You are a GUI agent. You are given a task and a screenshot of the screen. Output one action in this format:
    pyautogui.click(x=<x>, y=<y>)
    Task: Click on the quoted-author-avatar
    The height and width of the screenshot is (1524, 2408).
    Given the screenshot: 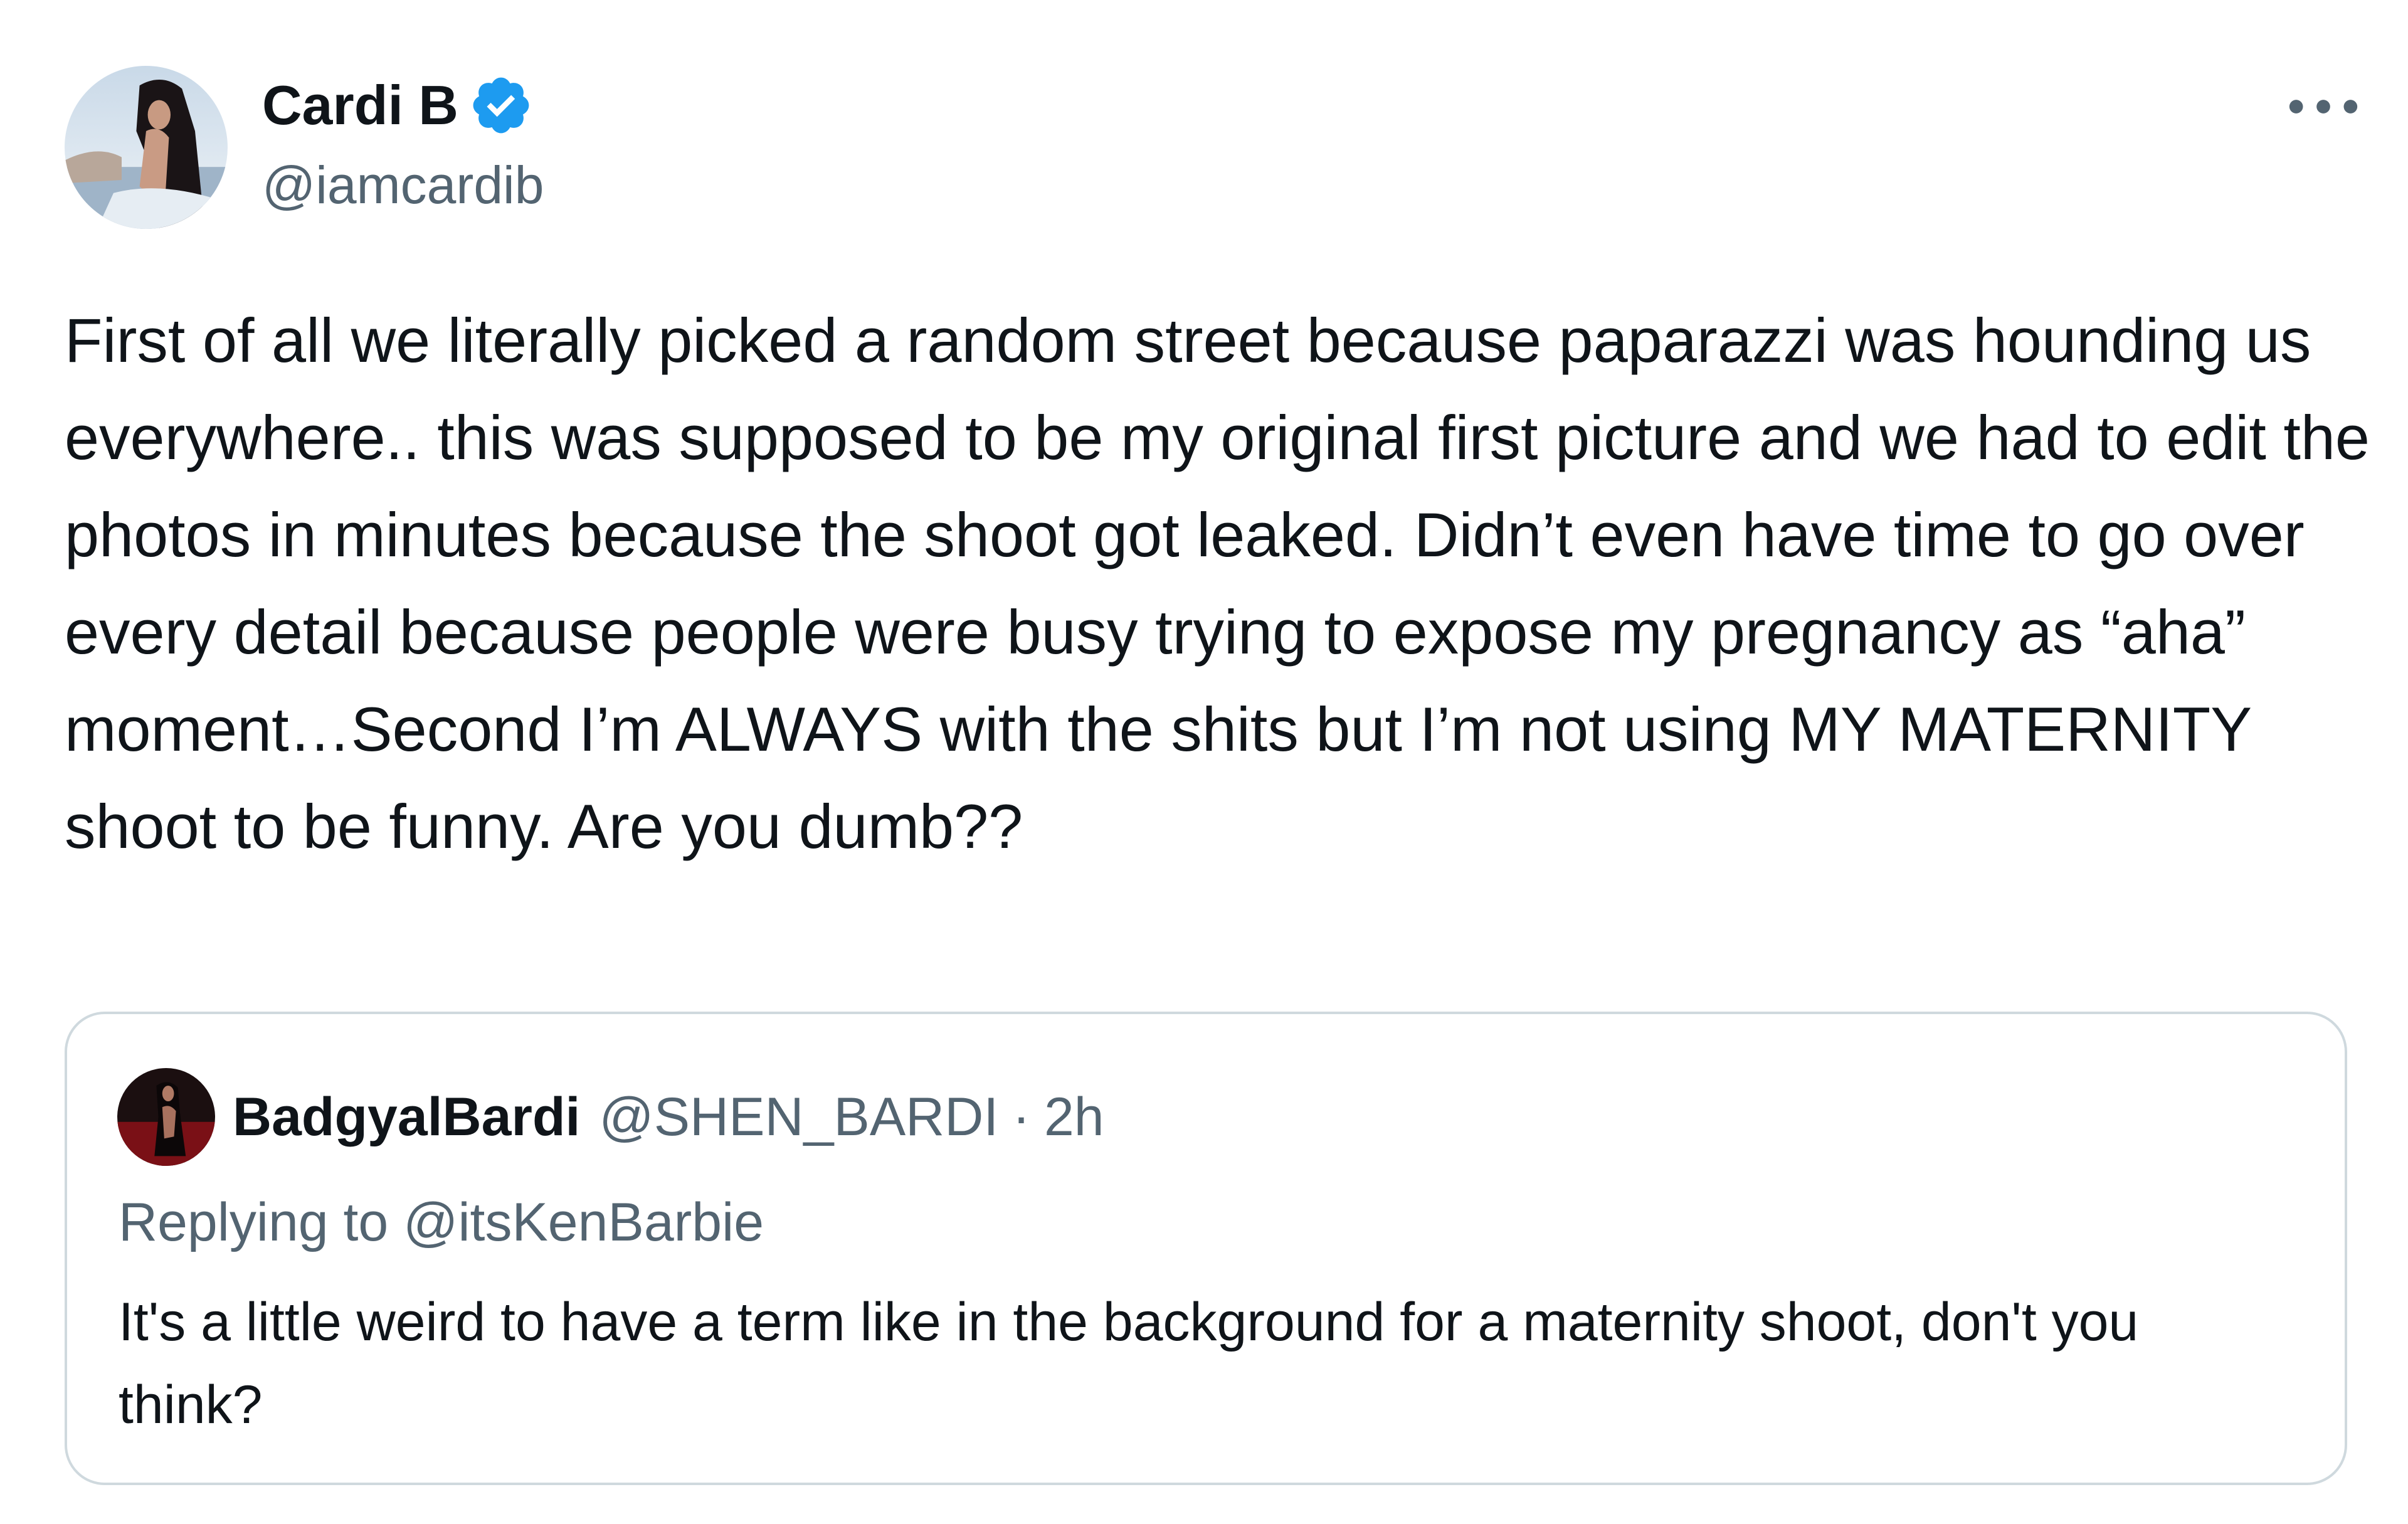 What is the action you would take?
    pyautogui.click(x=166, y=1117)
    